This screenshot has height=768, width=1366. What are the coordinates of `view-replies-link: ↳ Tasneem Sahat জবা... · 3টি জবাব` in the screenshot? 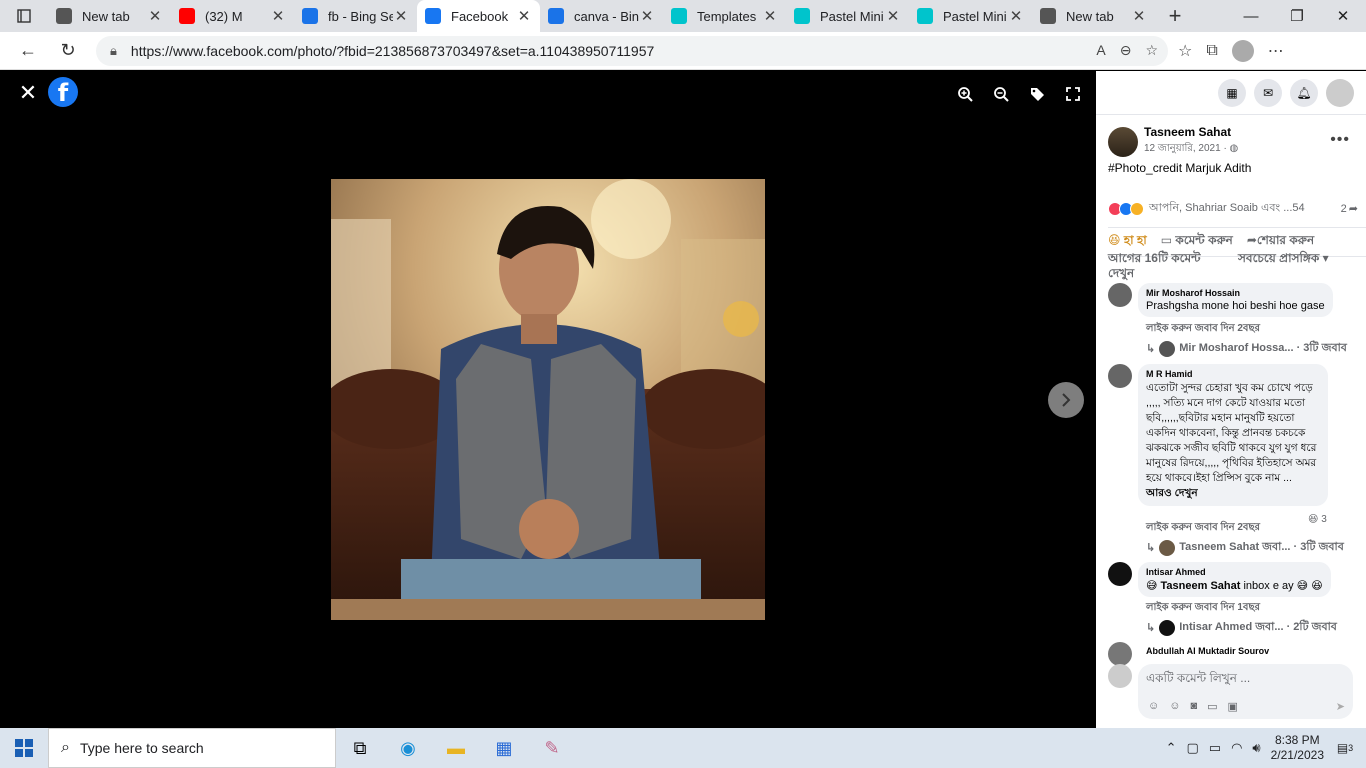 It's located at (1245, 547).